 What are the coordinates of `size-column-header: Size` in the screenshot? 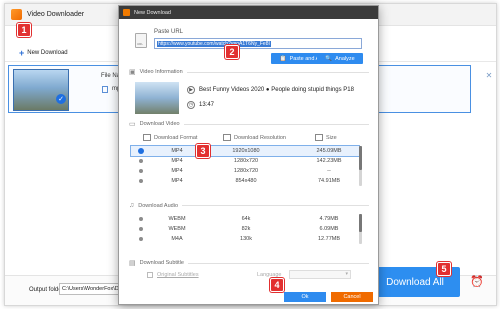 It's located at (326, 137).